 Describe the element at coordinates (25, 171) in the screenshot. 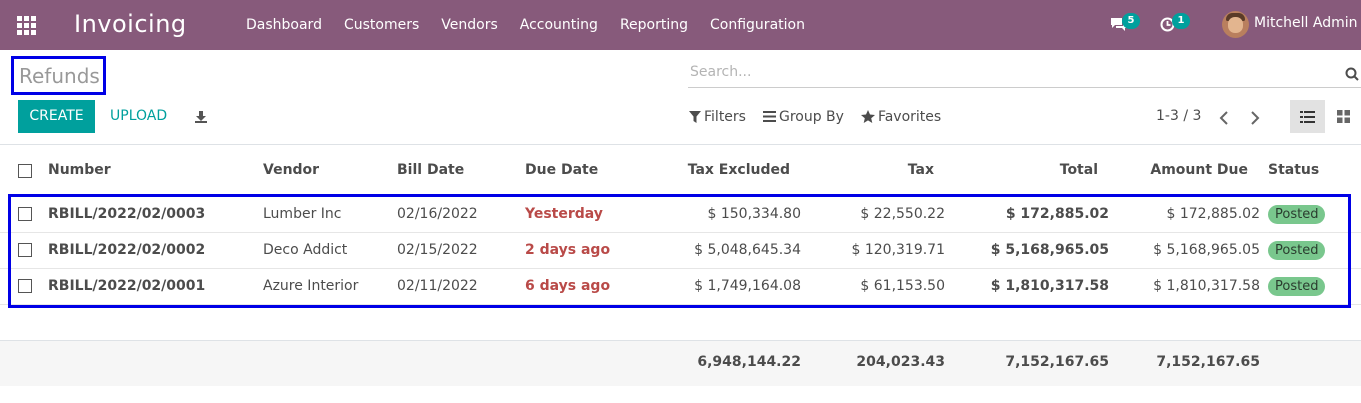

I see `select-all-checkbox` at that location.